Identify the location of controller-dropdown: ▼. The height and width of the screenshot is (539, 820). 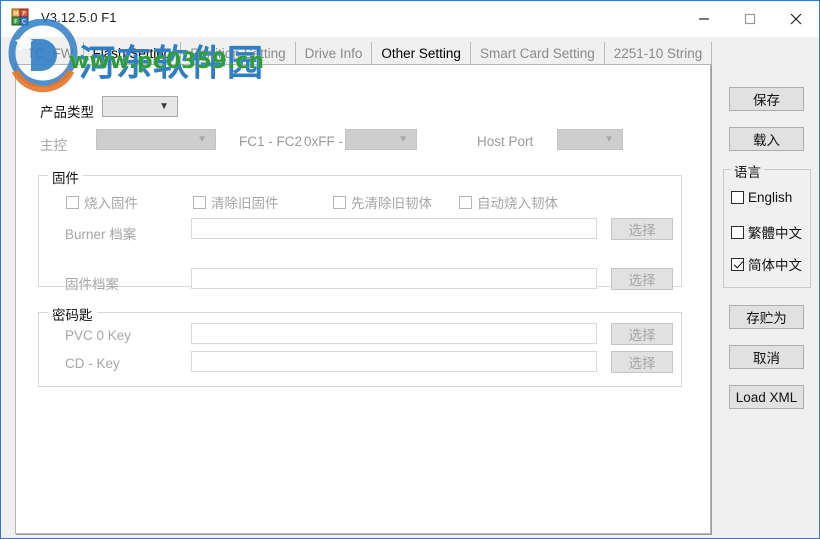
(156, 139).